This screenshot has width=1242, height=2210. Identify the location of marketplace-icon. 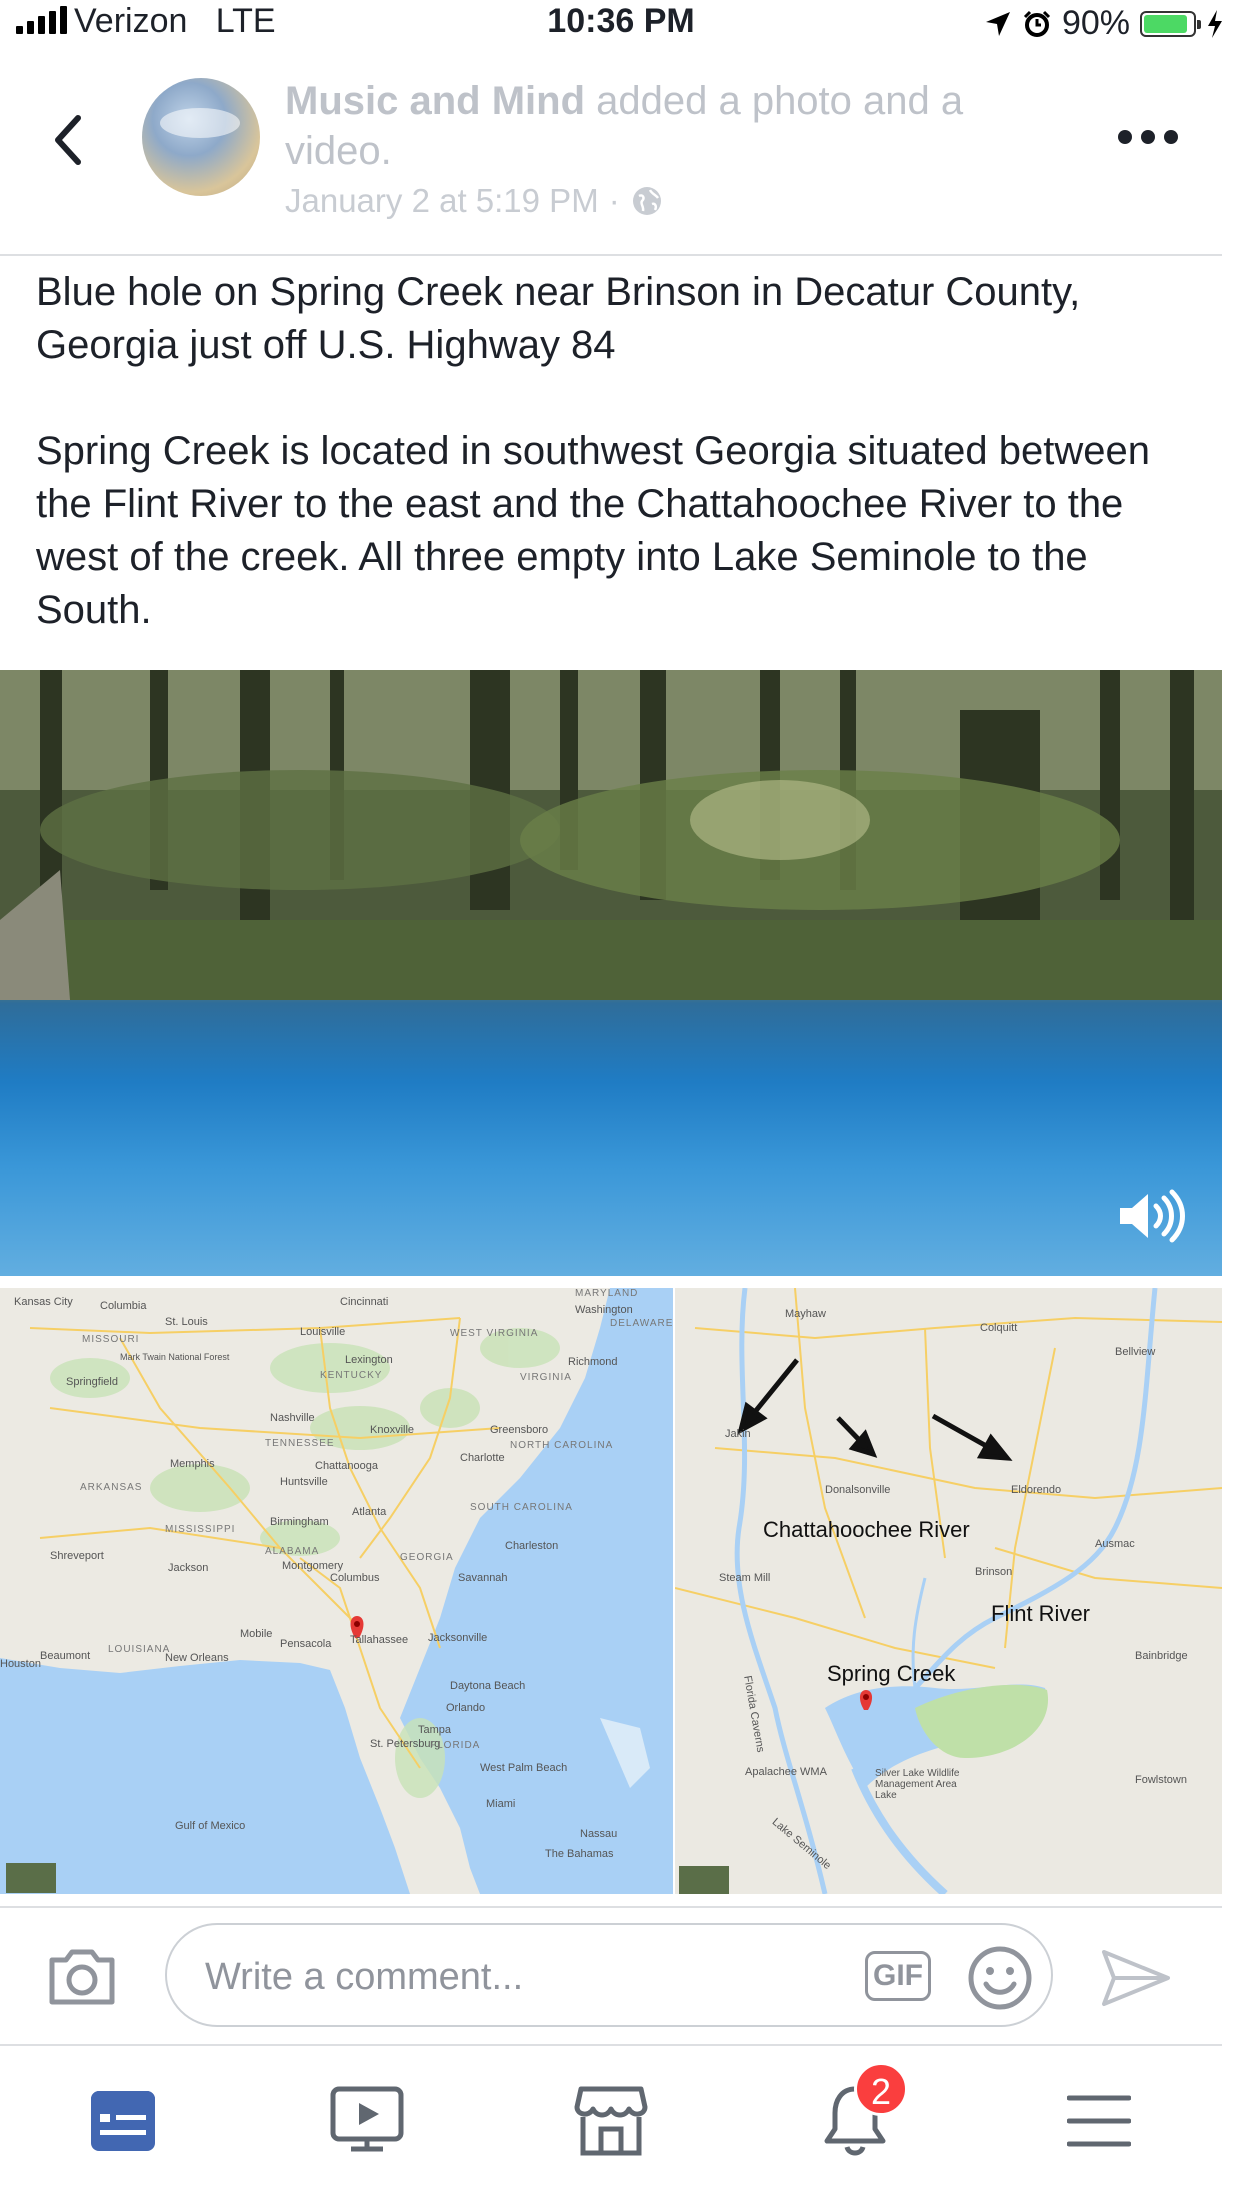
(611, 2121).